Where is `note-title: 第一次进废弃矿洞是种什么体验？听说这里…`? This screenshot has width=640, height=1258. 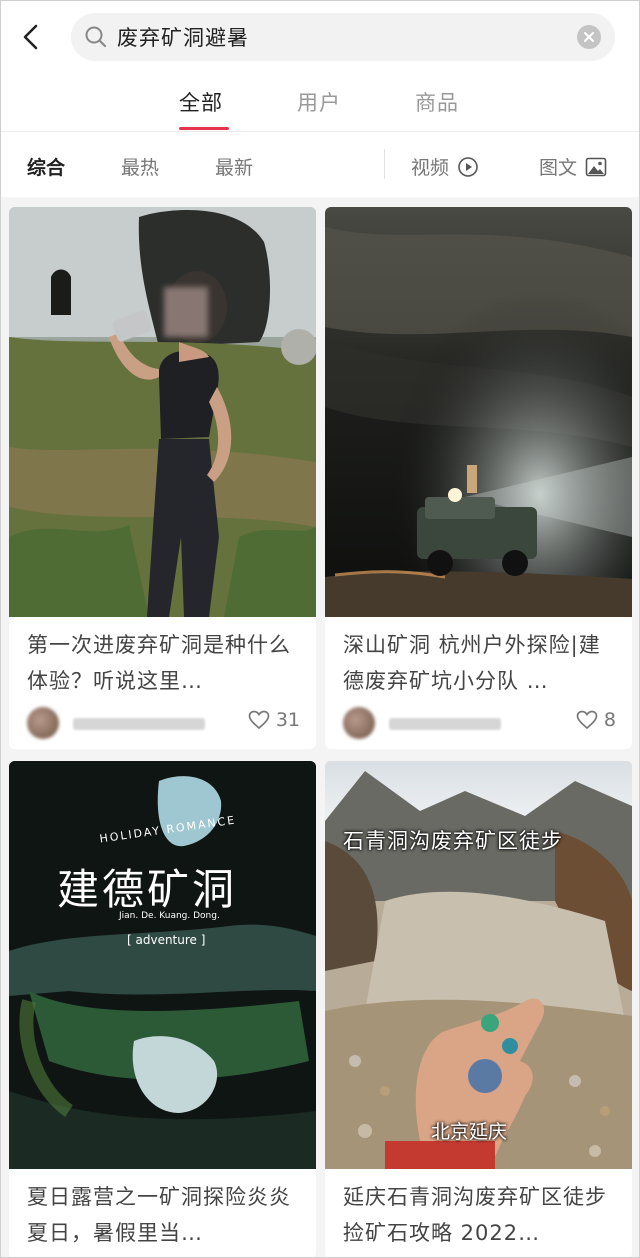
note-title: 第一次进废弃矿洞是种什么体验？听说这里… is located at coordinates (159, 663).